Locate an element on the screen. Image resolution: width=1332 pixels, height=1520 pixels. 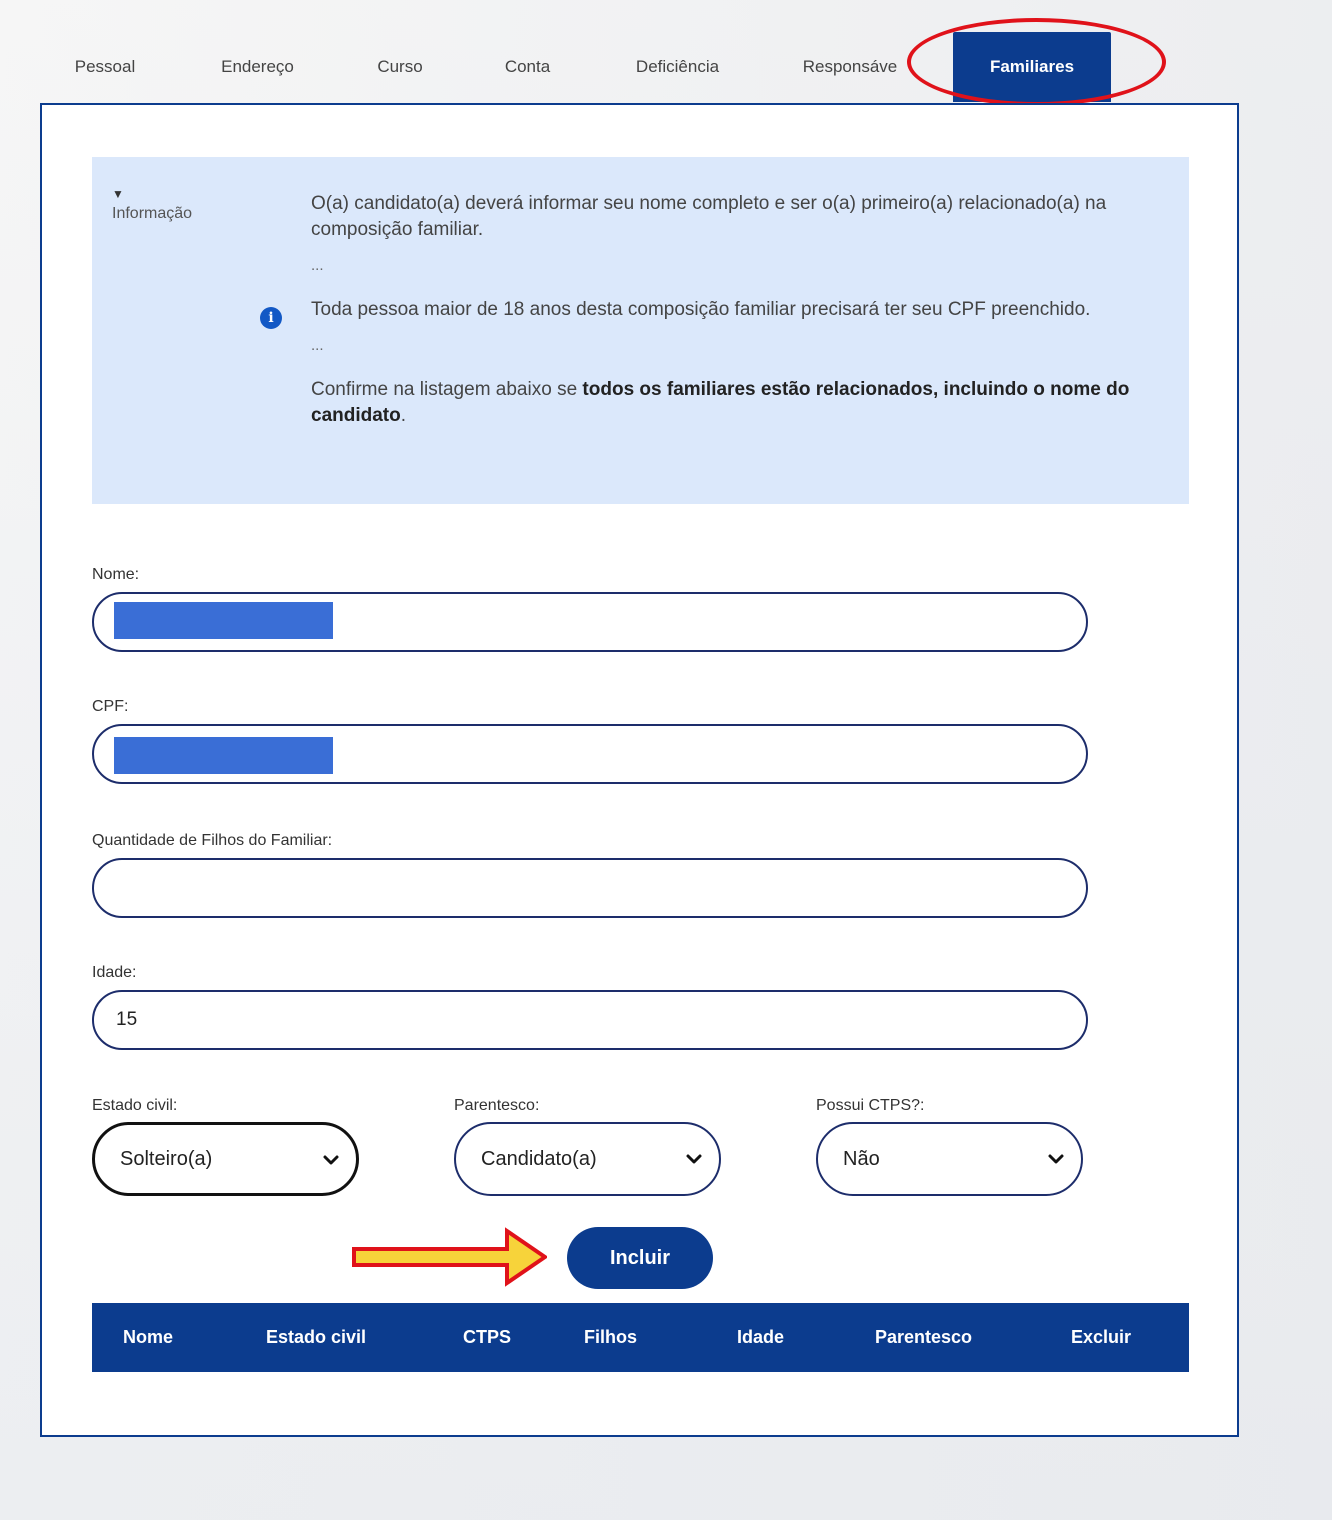
info-paragraph-3-suffix: . is located at coordinates (403, 415).